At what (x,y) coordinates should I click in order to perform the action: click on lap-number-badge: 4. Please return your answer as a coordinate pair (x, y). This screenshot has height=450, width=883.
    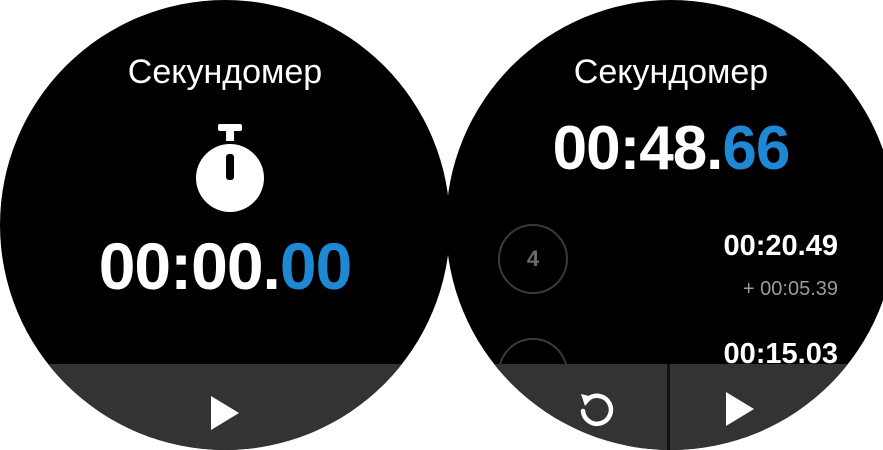
    Looking at the image, I should click on (533, 259).